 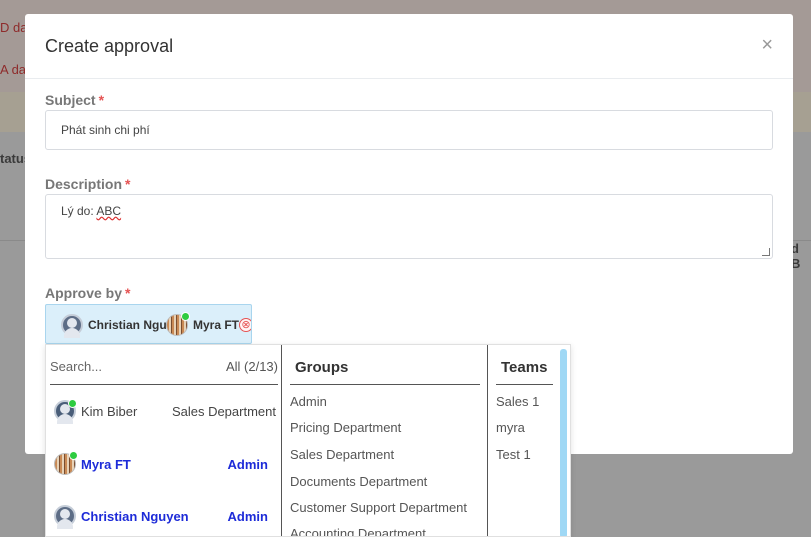 I want to click on selected-approver: Christian Ngu, so click(x=114, y=326).